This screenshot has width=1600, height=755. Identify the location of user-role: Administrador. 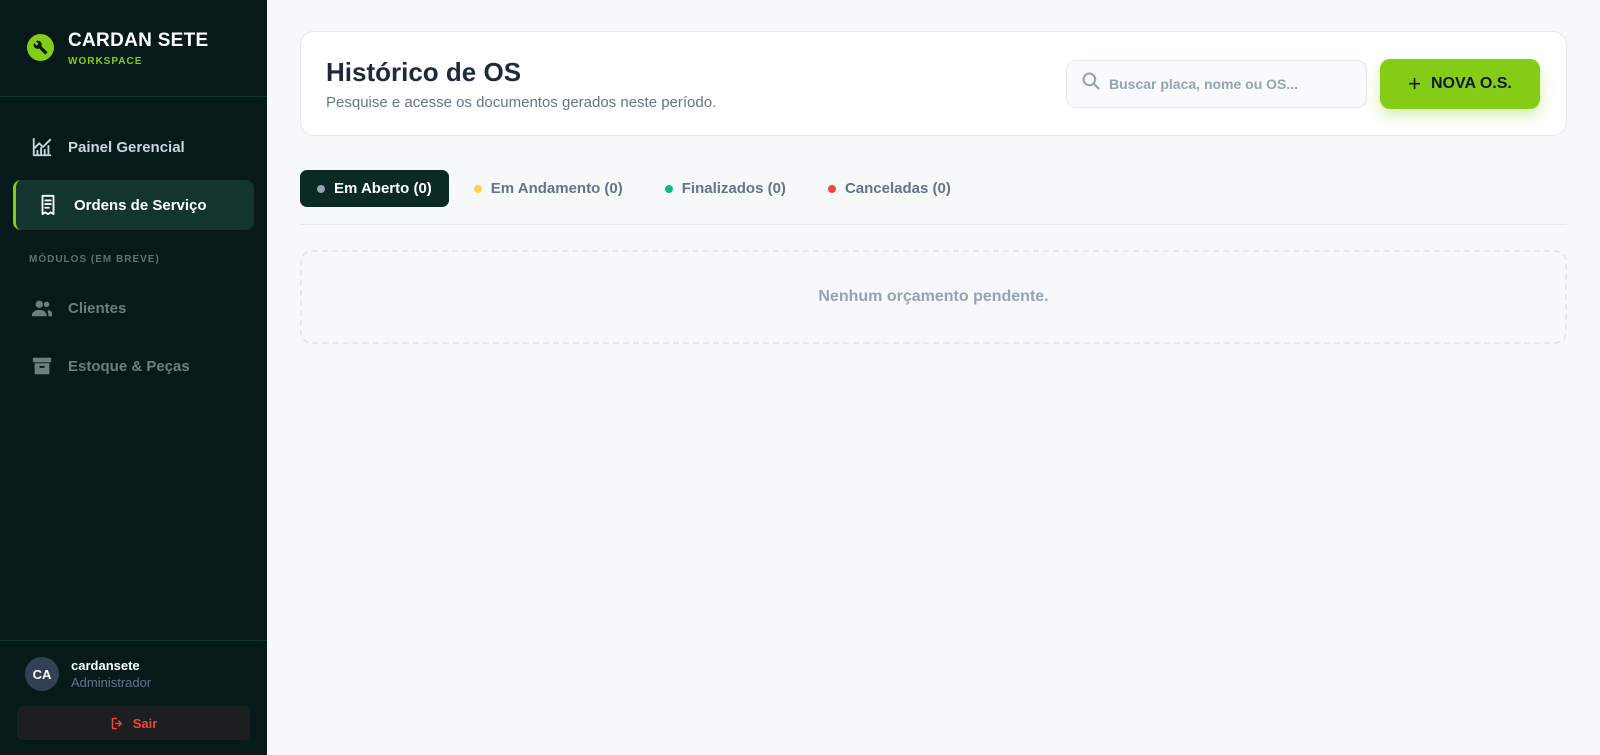
(111, 682).